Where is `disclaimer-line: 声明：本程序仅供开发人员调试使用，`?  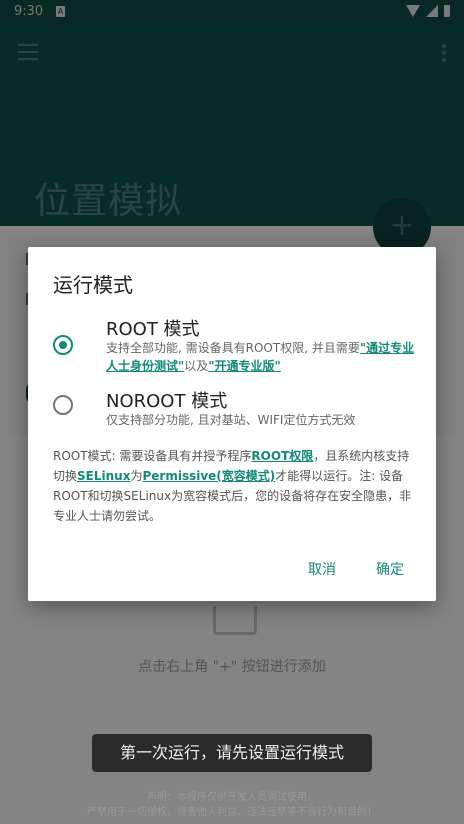
disclaimer-line: 声明：本程序仅供开发人员调试使用， is located at coordinates (232, 797).